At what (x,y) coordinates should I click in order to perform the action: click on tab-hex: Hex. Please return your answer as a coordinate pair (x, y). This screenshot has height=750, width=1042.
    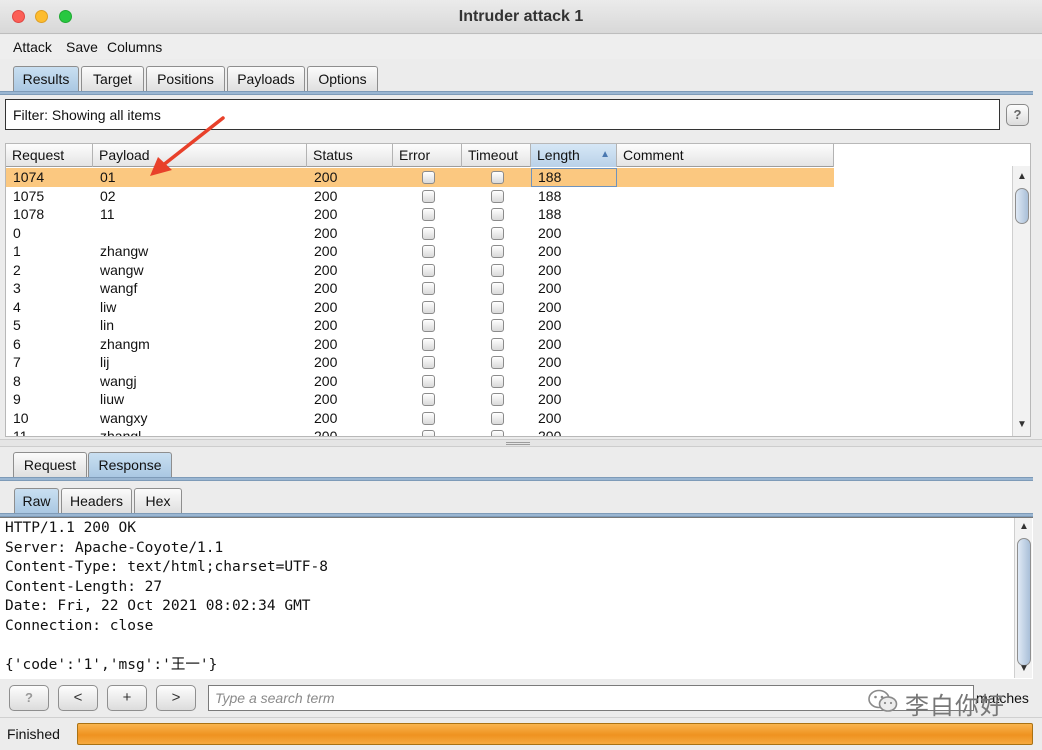
    Looking at the image, I should click on (158, 501).